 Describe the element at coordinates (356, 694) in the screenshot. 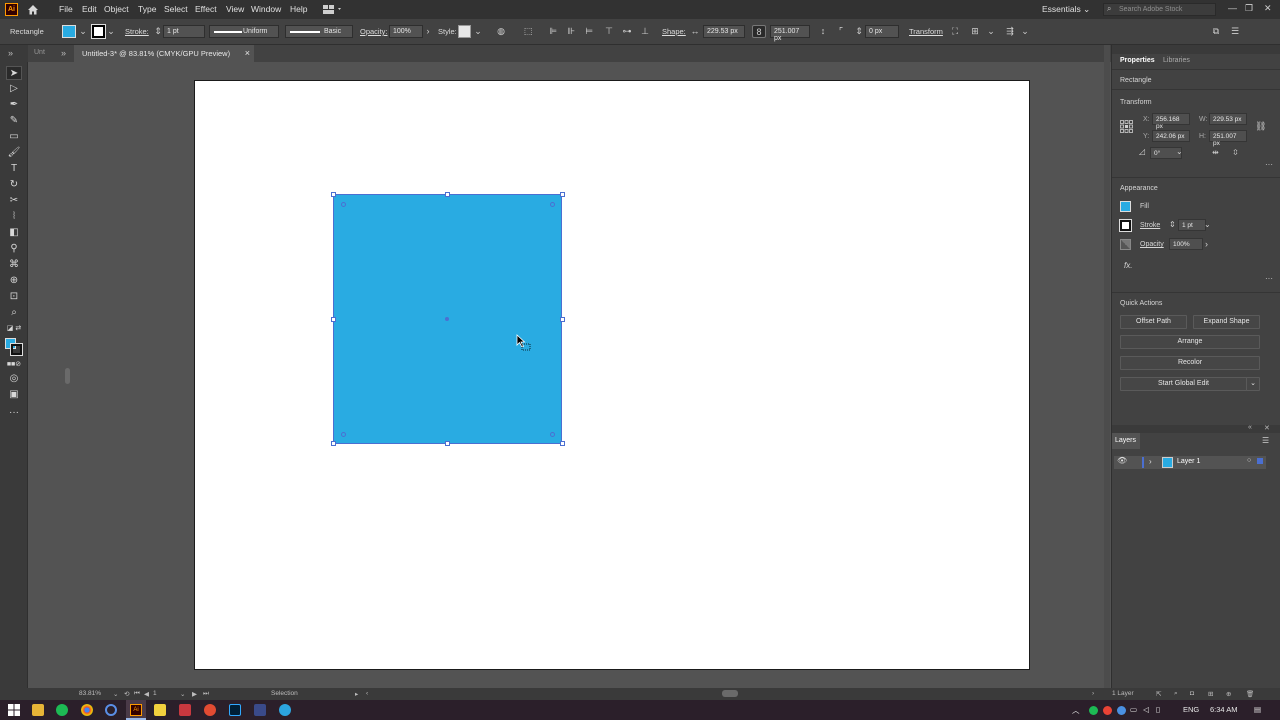

I see `chevron-right-icon: ▸` at that location.